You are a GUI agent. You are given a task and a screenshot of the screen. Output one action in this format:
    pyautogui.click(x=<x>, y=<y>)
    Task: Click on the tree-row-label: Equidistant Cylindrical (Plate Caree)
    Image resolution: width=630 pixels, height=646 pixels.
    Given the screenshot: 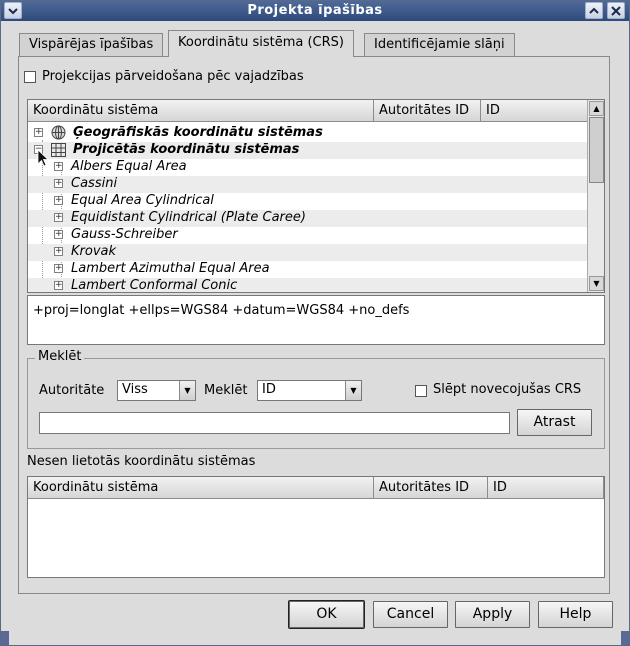 What is the action you would take?
    pyautogui.click(x=188, y=217)
    